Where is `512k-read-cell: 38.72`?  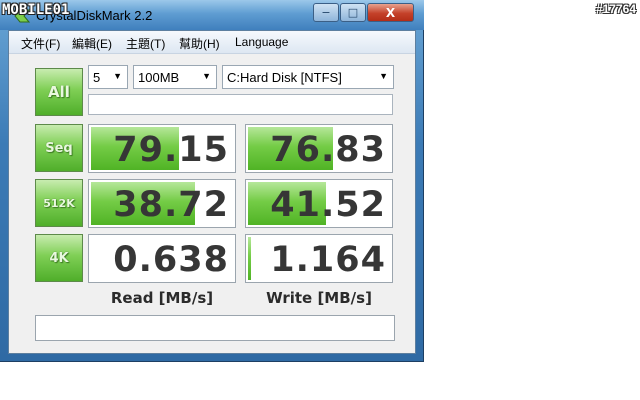 512k-read-cell: 38.72 is located at coordinates (162, 203).